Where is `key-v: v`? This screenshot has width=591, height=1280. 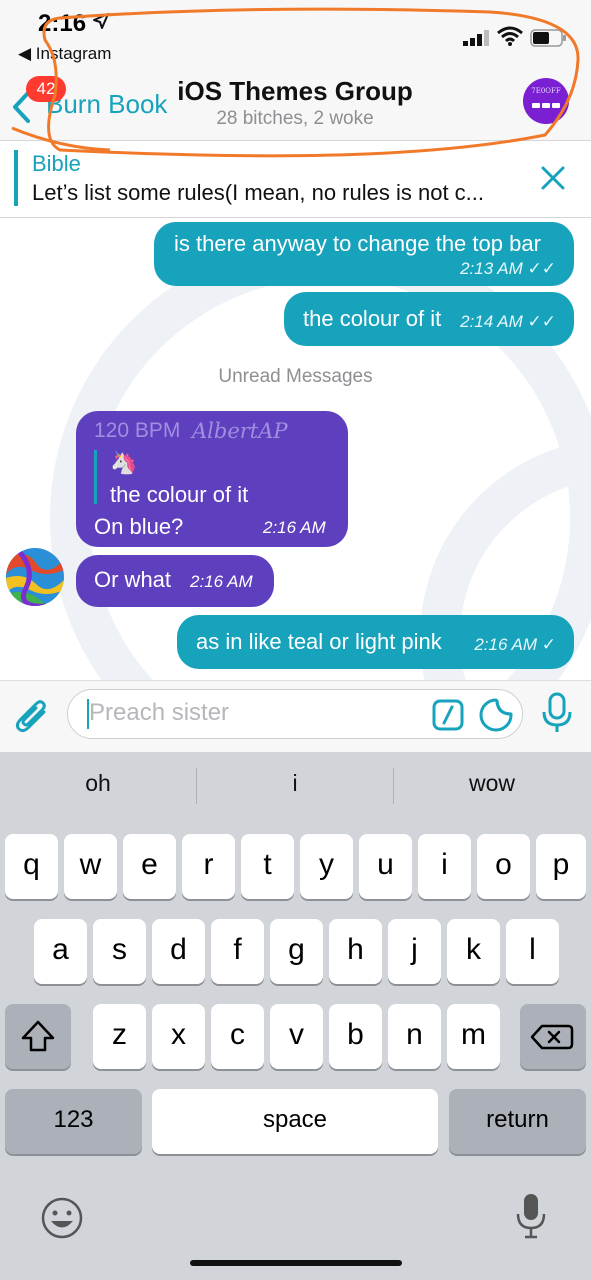 key-v: v is located at coordinates (296, 1036).